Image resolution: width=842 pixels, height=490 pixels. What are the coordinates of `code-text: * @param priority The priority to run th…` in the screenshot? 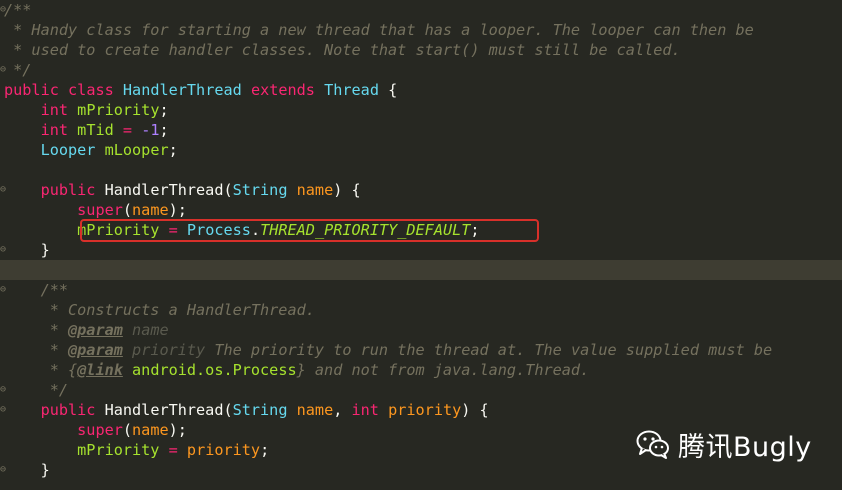 It's located at (388, 350).